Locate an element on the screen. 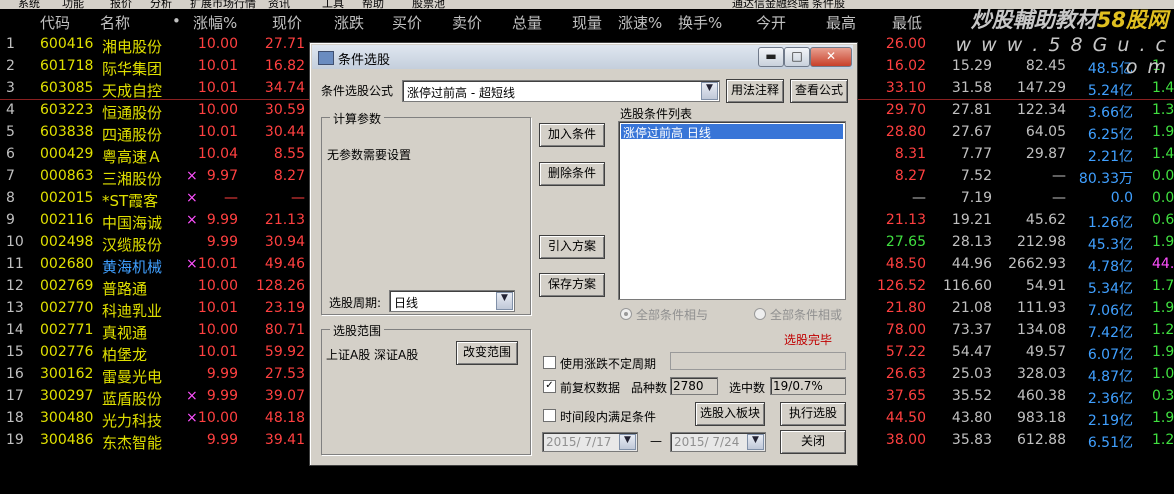  menu-item-3: 分析 is located at coordinates (161, 4).